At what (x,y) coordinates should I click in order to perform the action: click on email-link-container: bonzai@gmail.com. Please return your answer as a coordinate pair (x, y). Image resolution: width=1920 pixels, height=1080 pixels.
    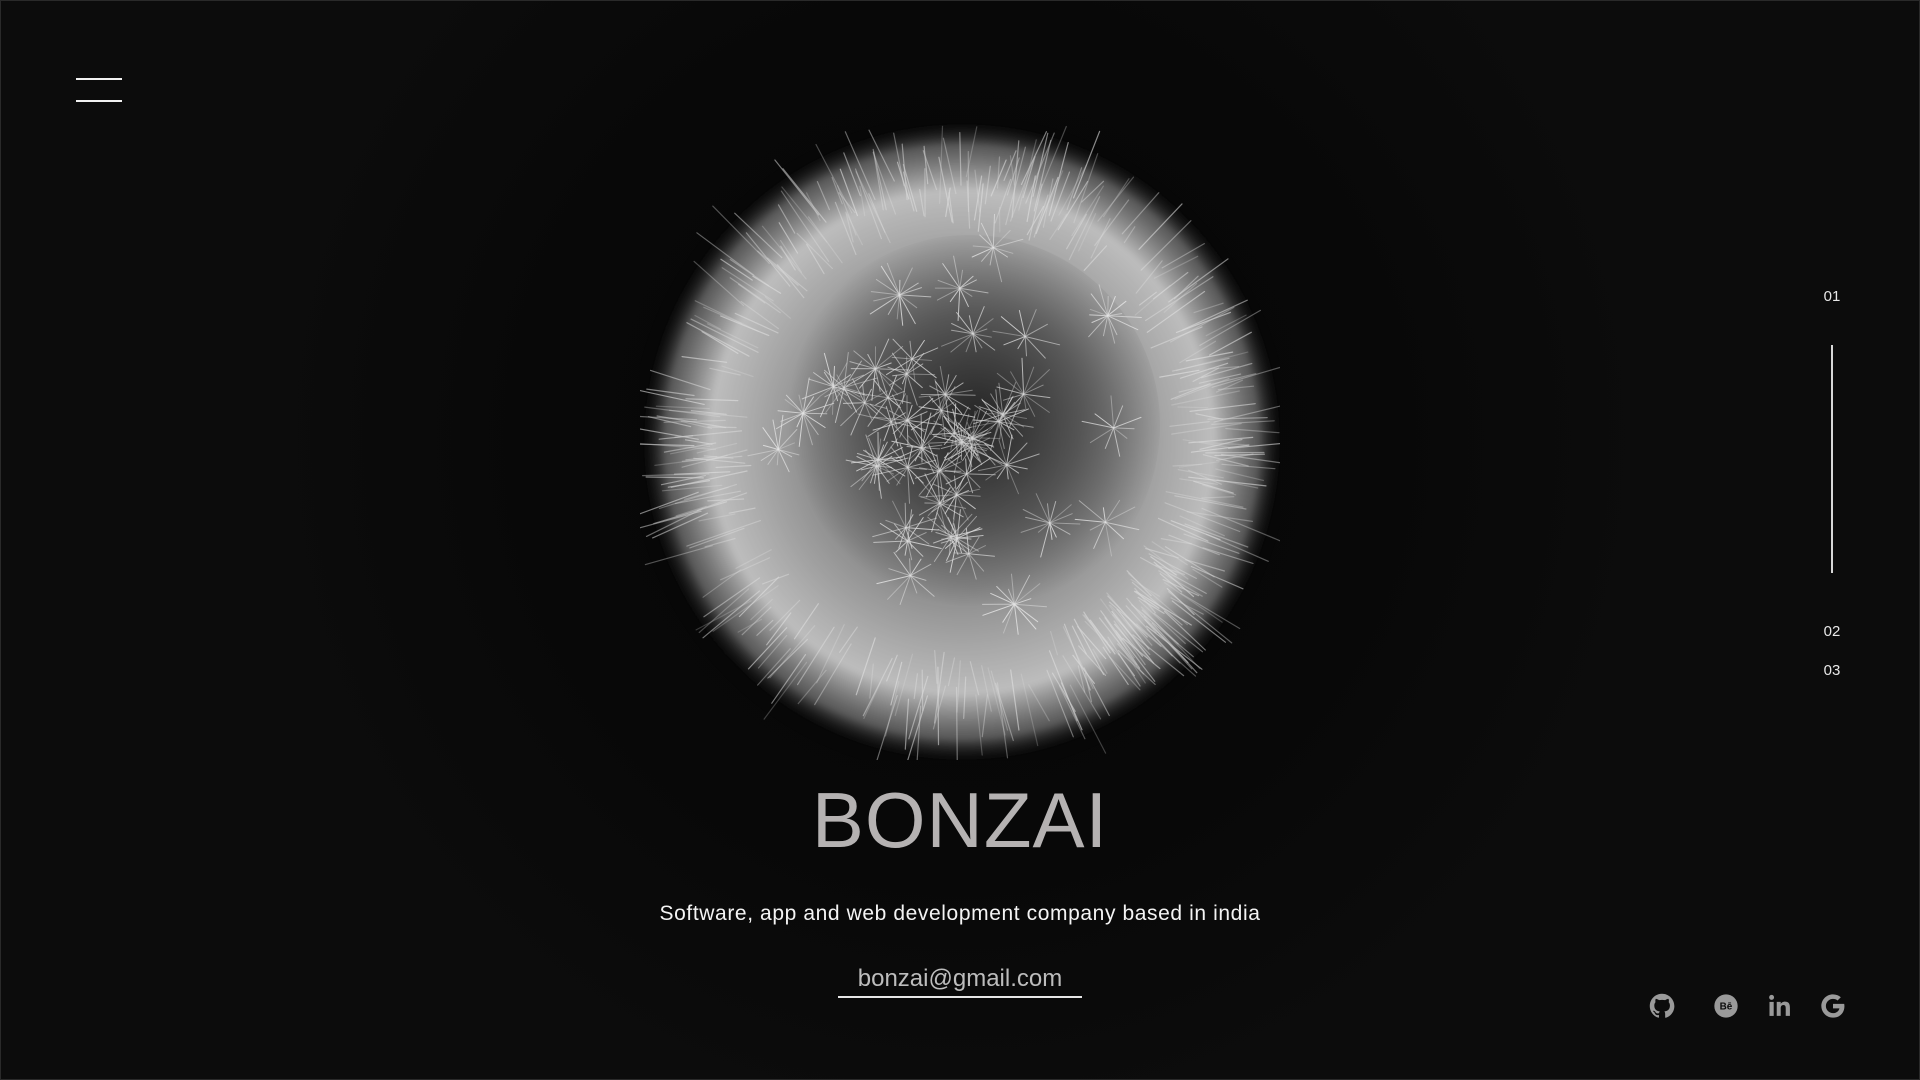
    Looking at the image, I should click on (960, 980).